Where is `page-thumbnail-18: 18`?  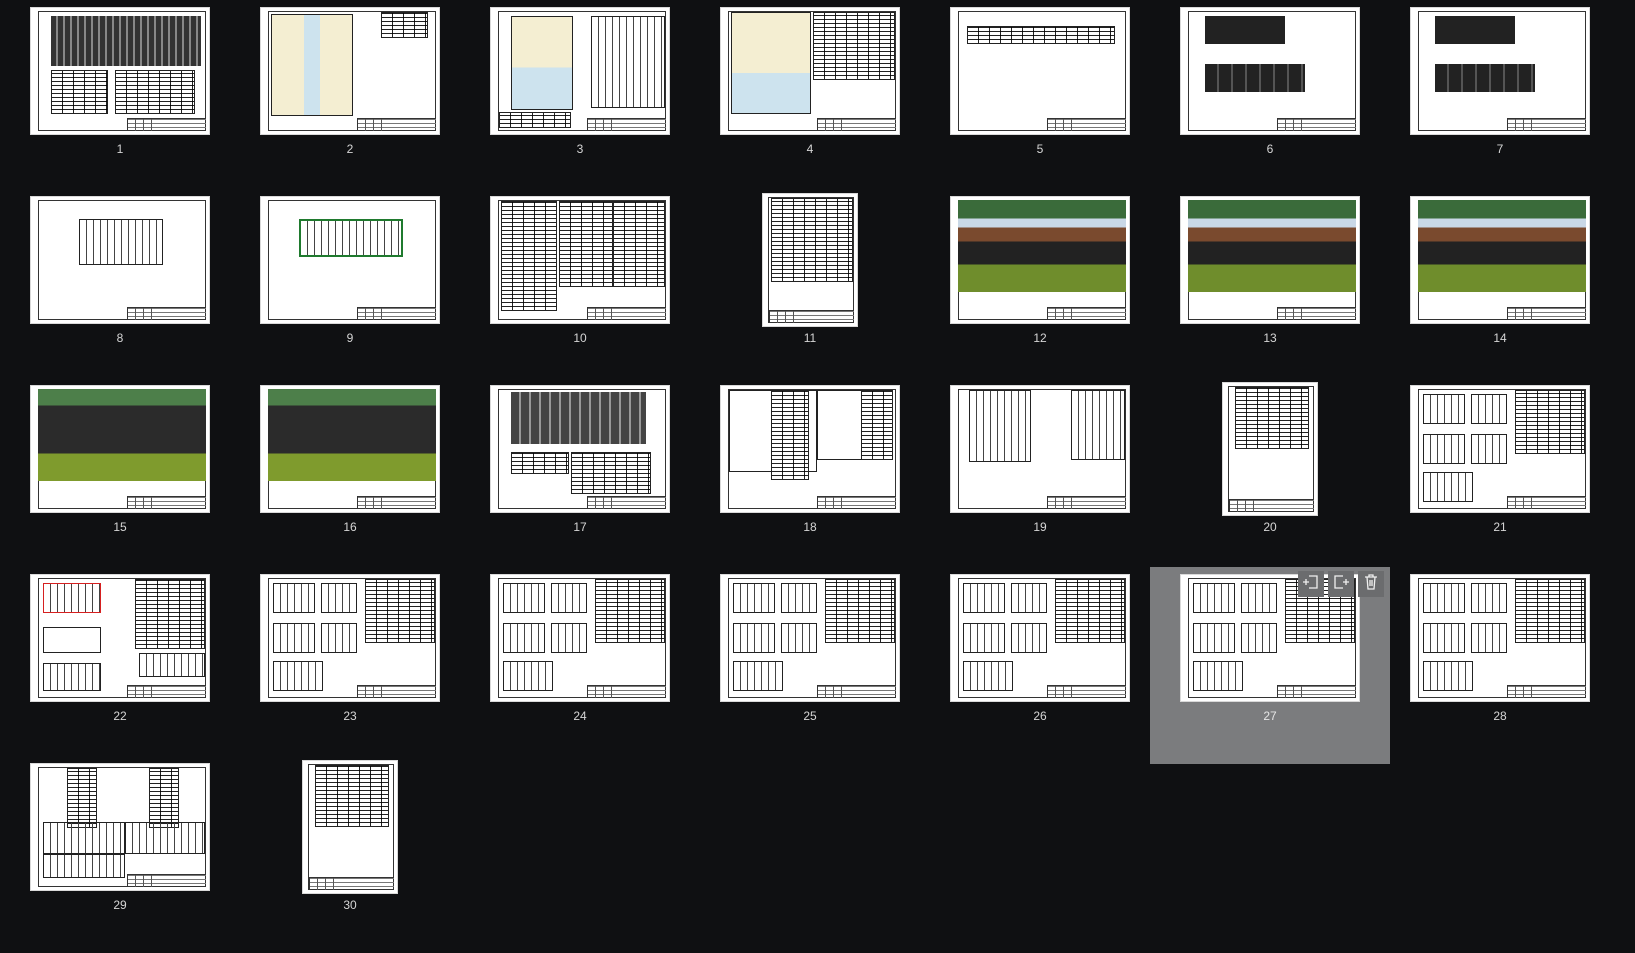 page-thumbnail-18: 18 is located at coordinates (810, 476).